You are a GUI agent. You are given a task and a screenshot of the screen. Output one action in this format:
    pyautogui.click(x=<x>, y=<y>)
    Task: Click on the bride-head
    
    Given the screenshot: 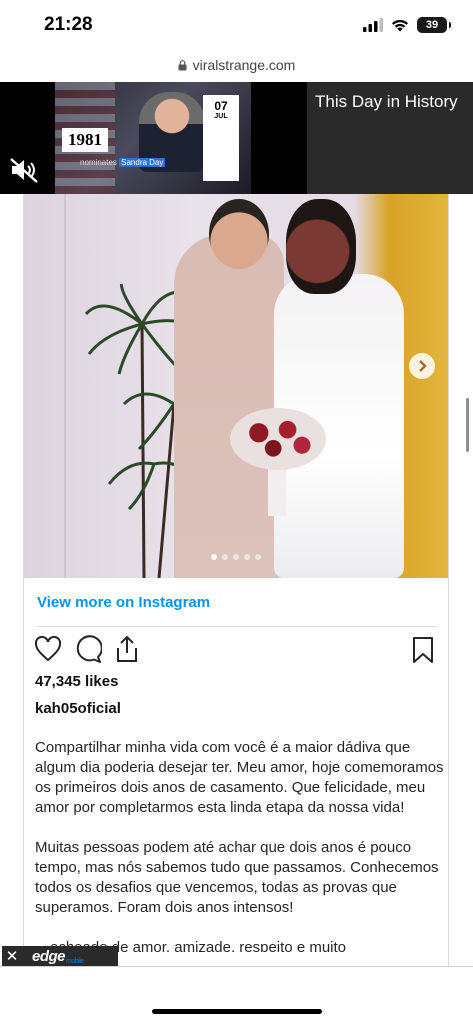 What is the action you would take?
    pyautogui.click(x=321, y=246)
    